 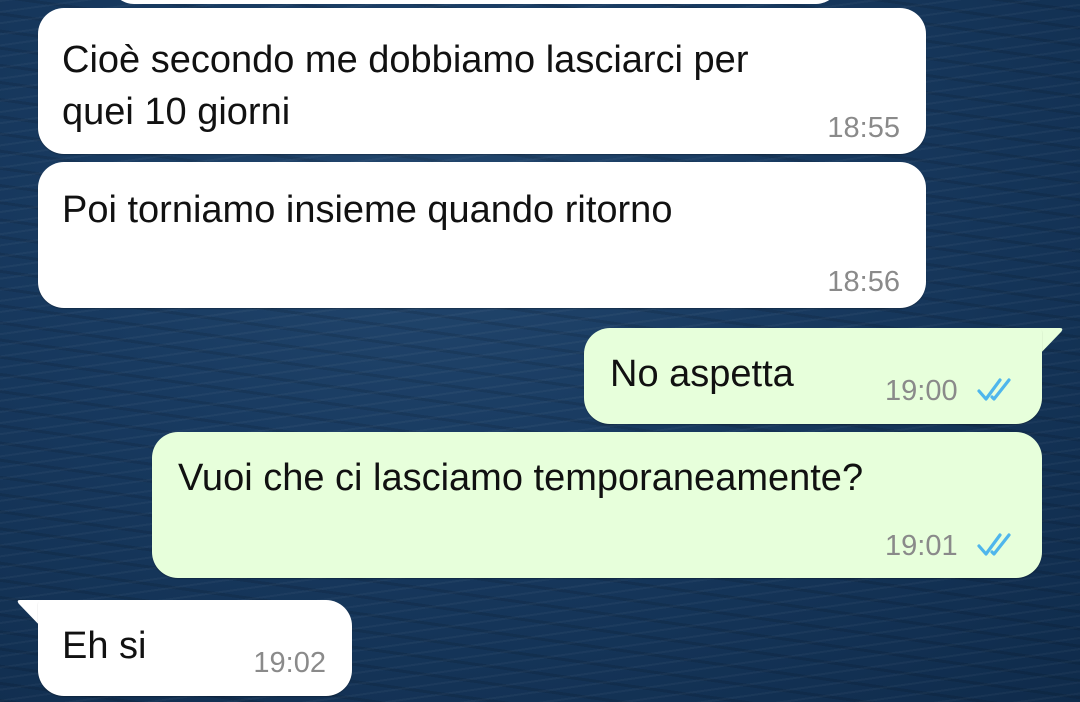 I want to click on previous-message-bubble, so click(x=475, y=2).